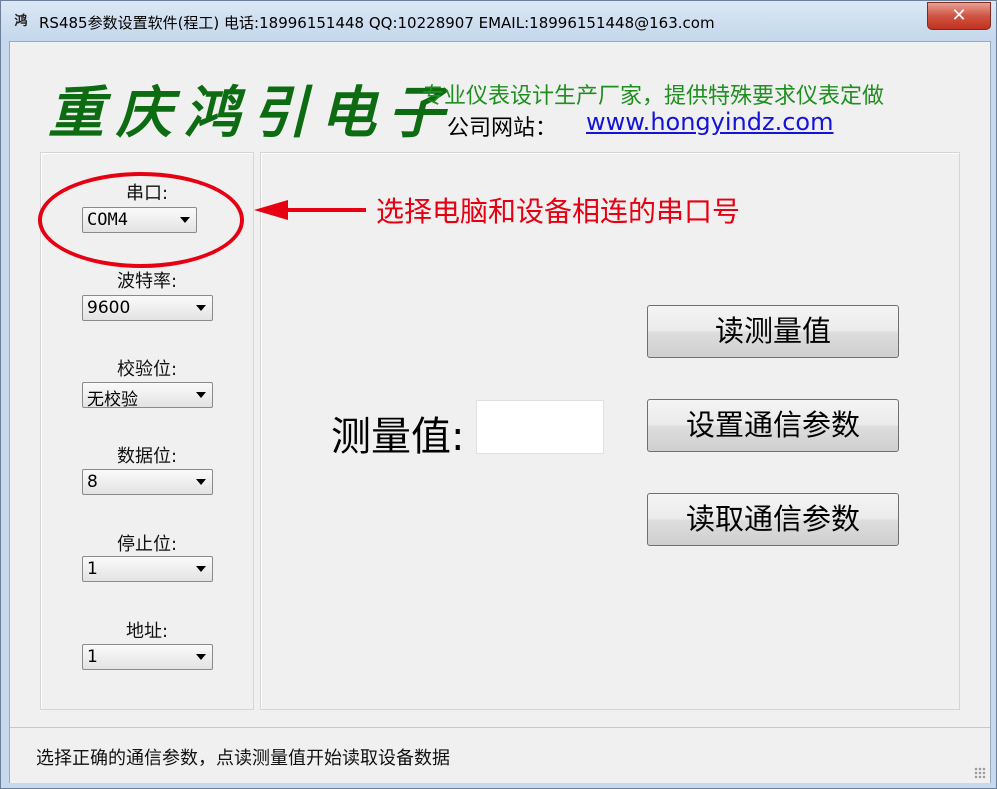  Describe the element at coordinates (653, 96) in the screenshot. I see `slogan: 专业仪表设计生产厂家，提供特殊要求仪表定做` at that location.